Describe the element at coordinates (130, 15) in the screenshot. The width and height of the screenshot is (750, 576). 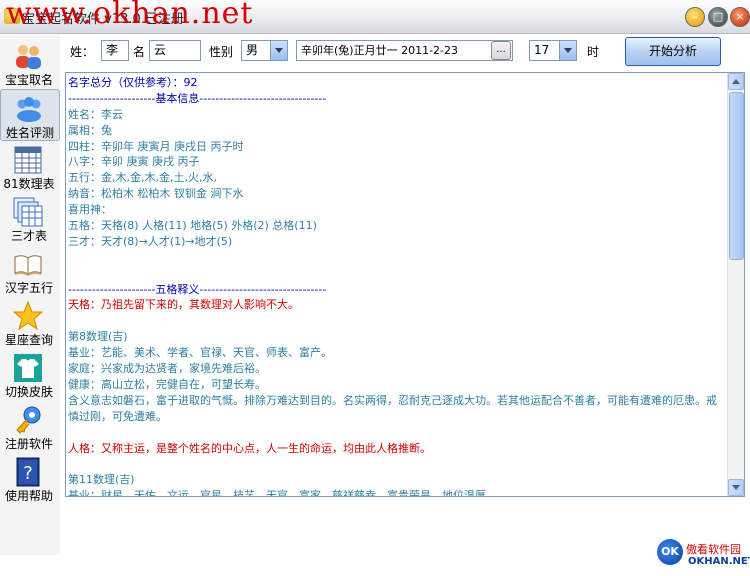
I see `watermark-text: www.okhan.net` at that location.